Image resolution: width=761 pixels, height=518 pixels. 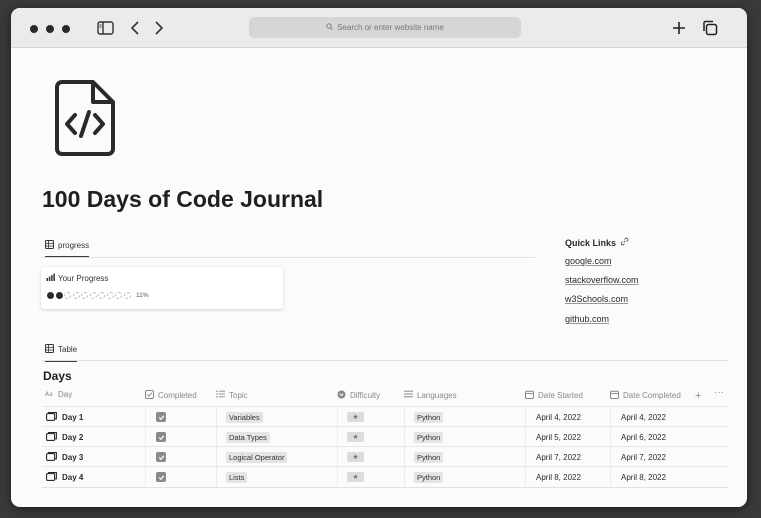 I want to click on progress-card-title: Your Progress, so click(x=77, y=278).